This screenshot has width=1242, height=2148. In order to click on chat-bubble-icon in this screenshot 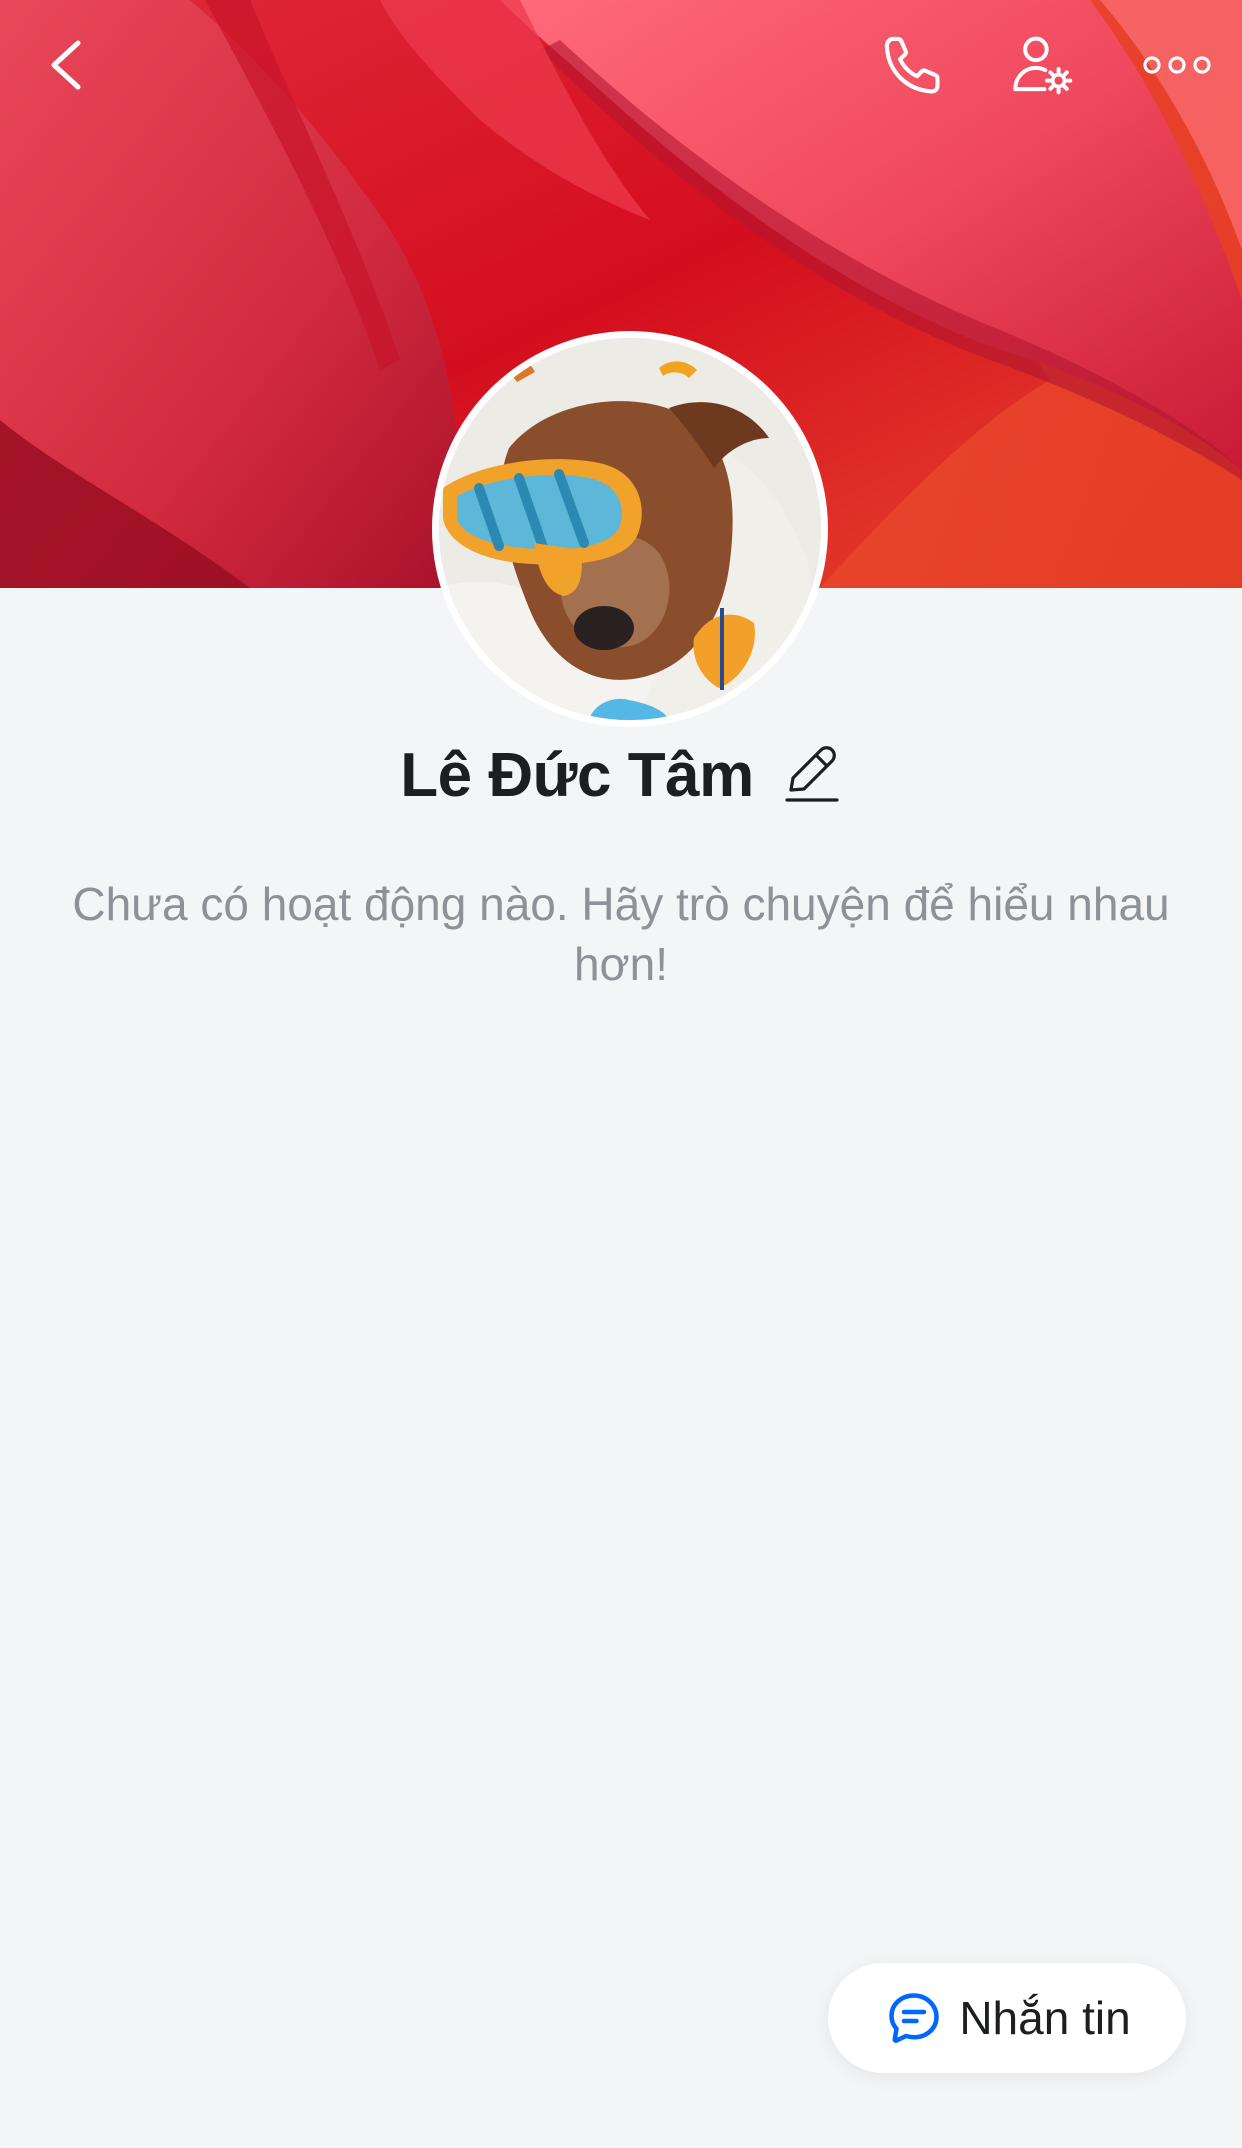, I will do `click(914, 2018)`.